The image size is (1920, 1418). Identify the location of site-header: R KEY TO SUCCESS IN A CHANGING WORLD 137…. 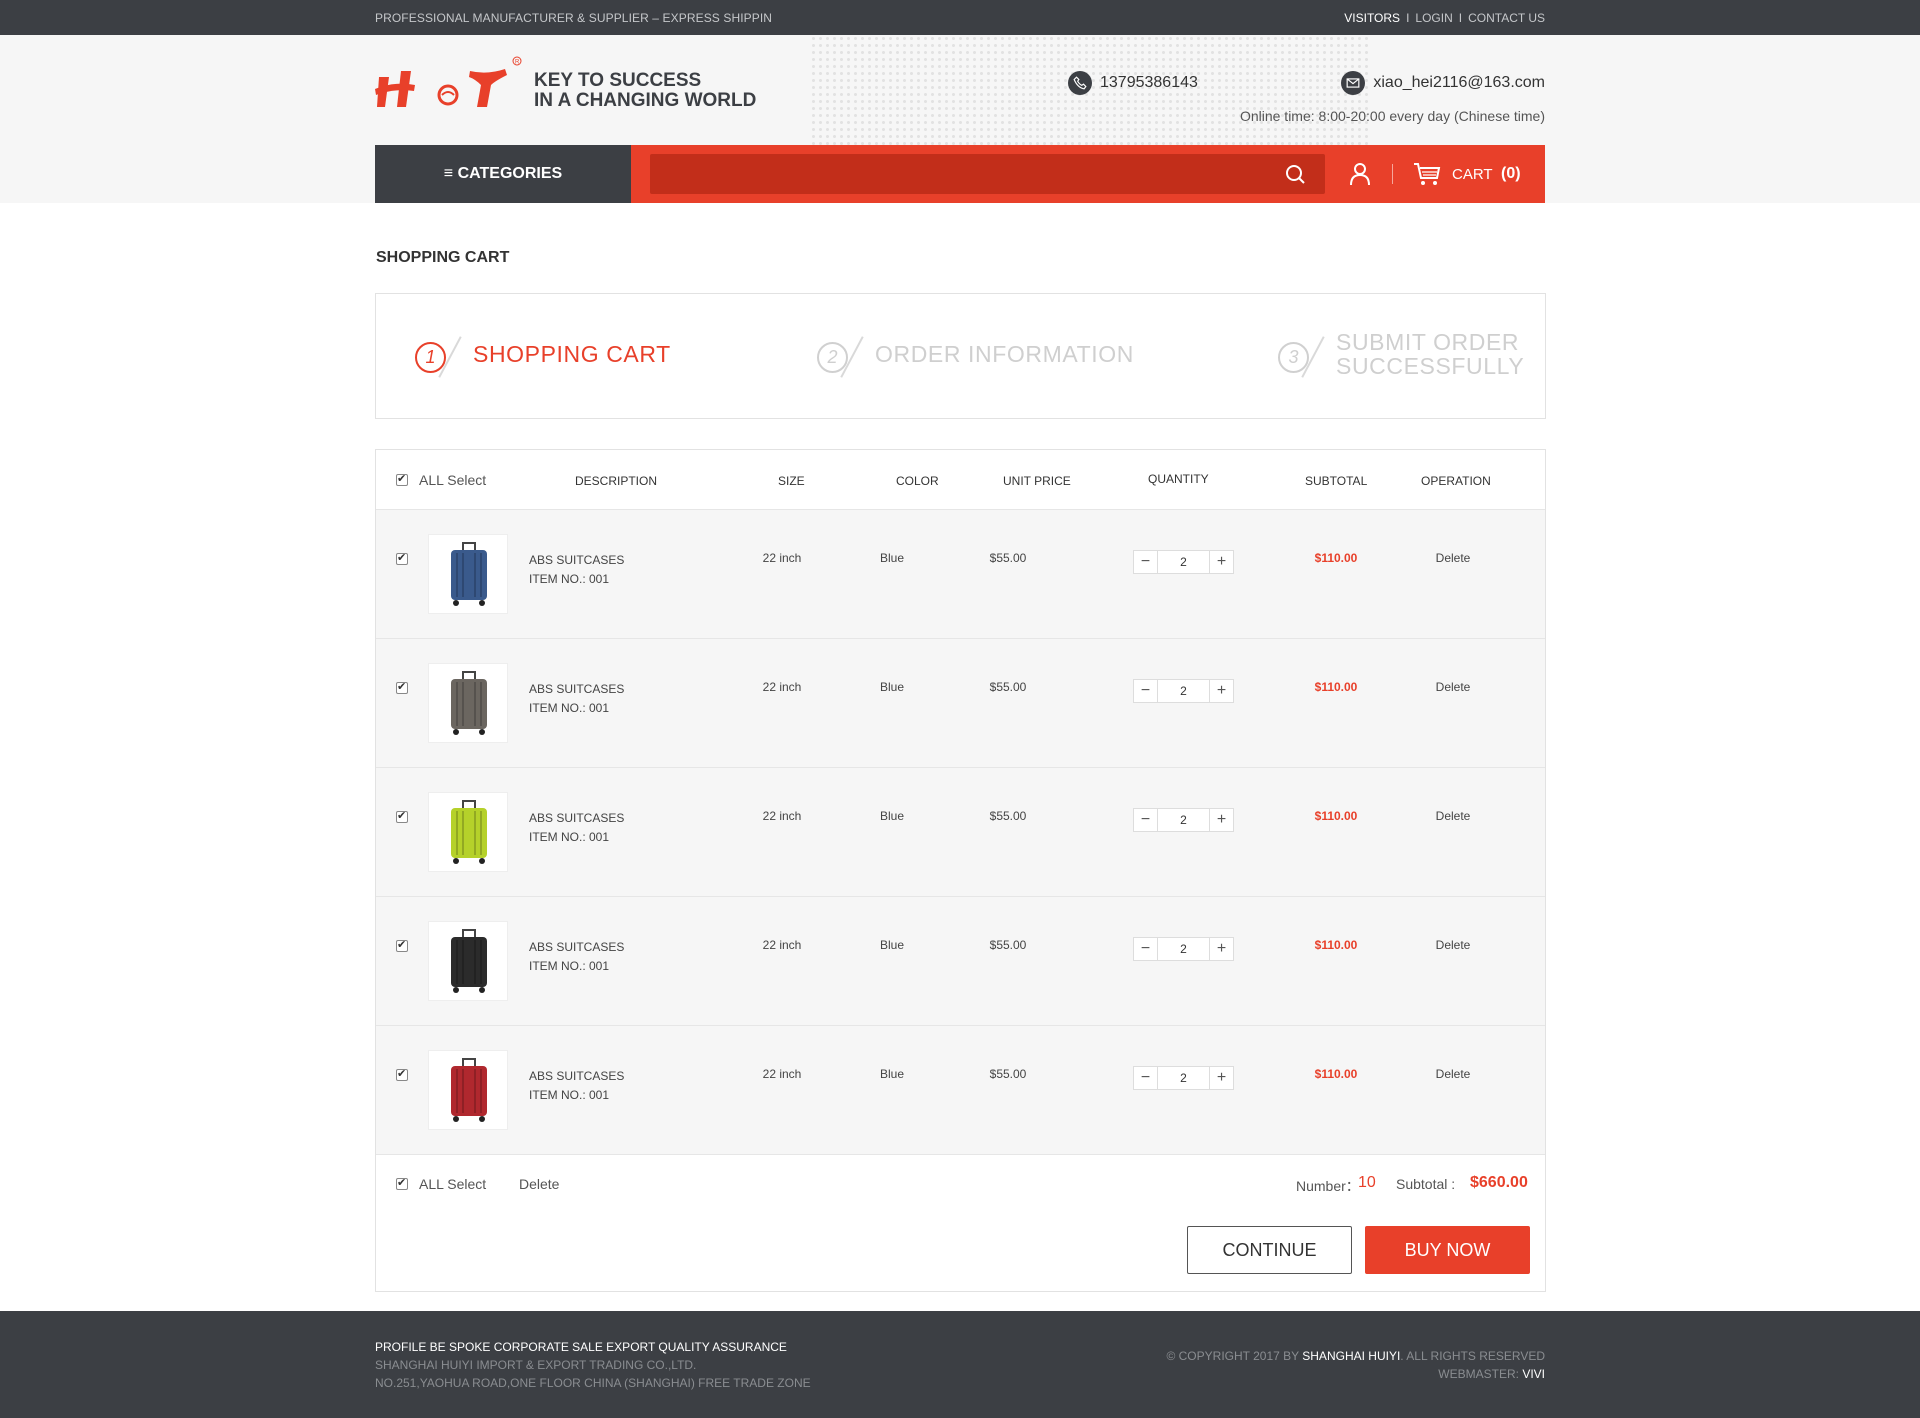
(960, 119).